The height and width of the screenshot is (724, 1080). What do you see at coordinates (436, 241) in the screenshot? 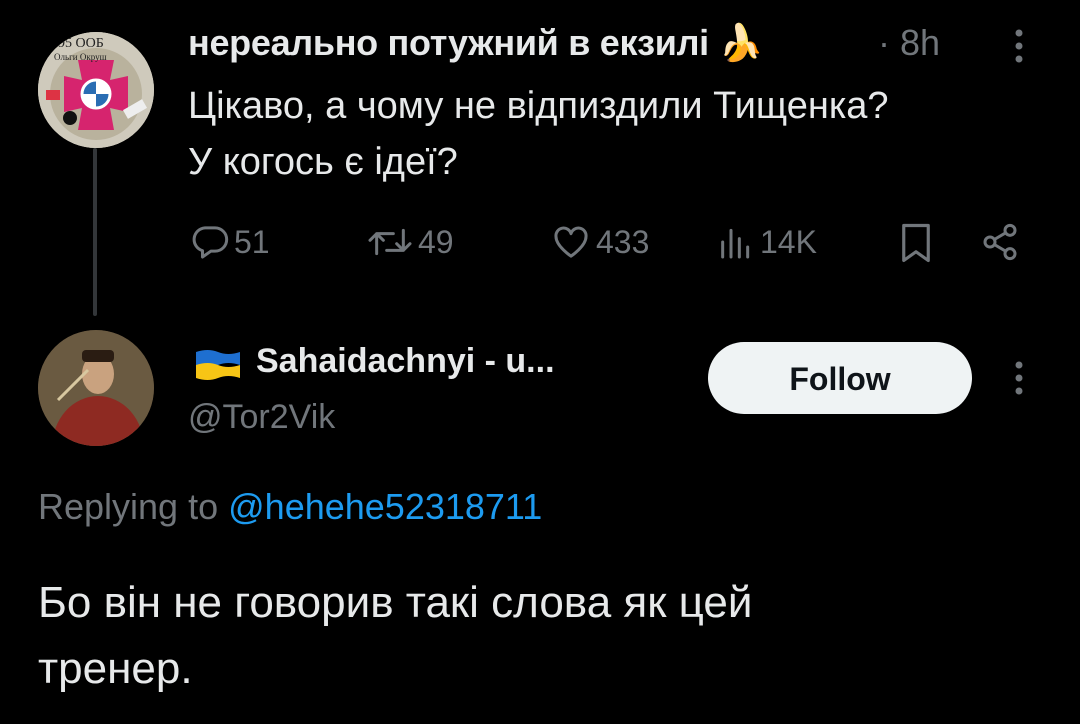
I see `retweet-count: 49` at bounding box center [436, 241].